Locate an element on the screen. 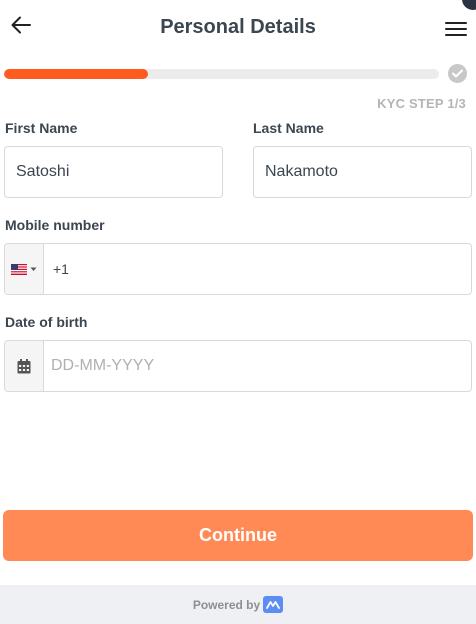 The image size is (476, 624). page-title: Personal Details is located at coordinates (238, 27).